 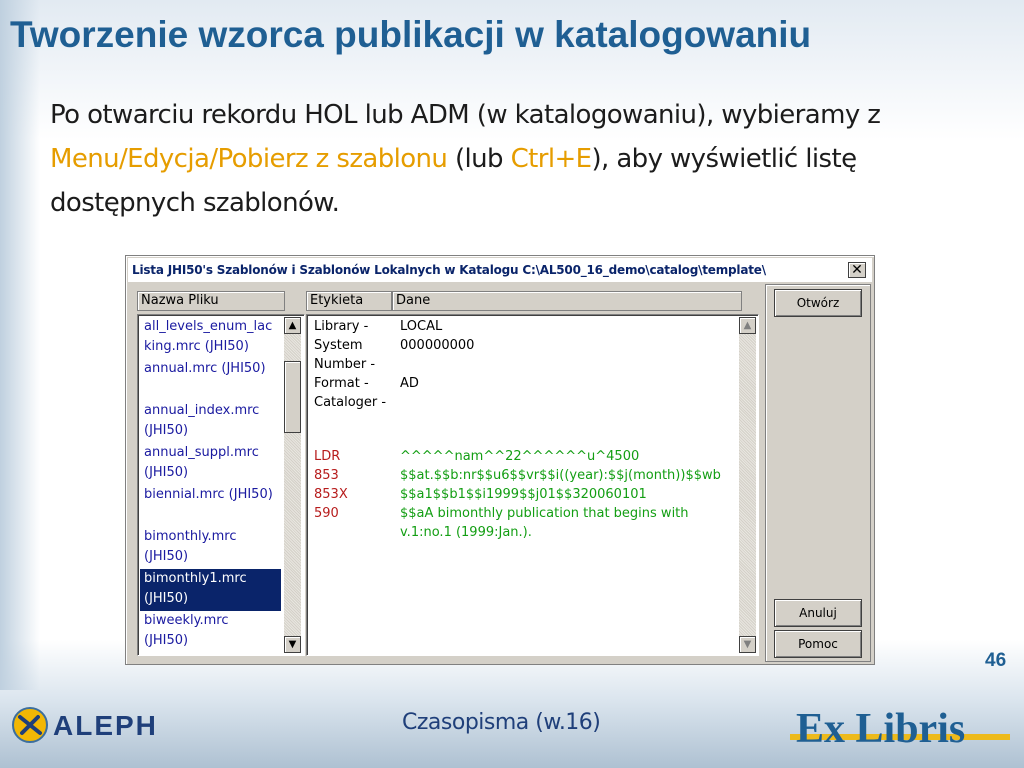 What do you see at coordinates (341, 383) in the screenshot?
I see `metadata-label: Format -` at bounding box center [341, 383].